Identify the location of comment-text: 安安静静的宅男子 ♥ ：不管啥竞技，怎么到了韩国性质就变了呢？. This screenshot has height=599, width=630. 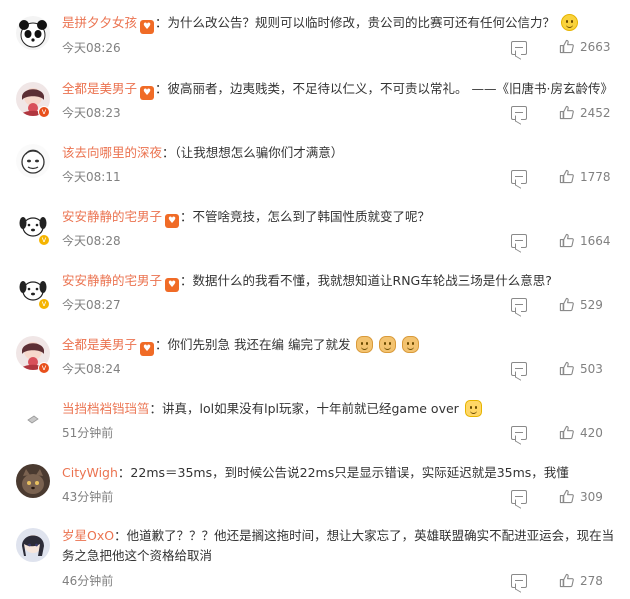
(340, 217).